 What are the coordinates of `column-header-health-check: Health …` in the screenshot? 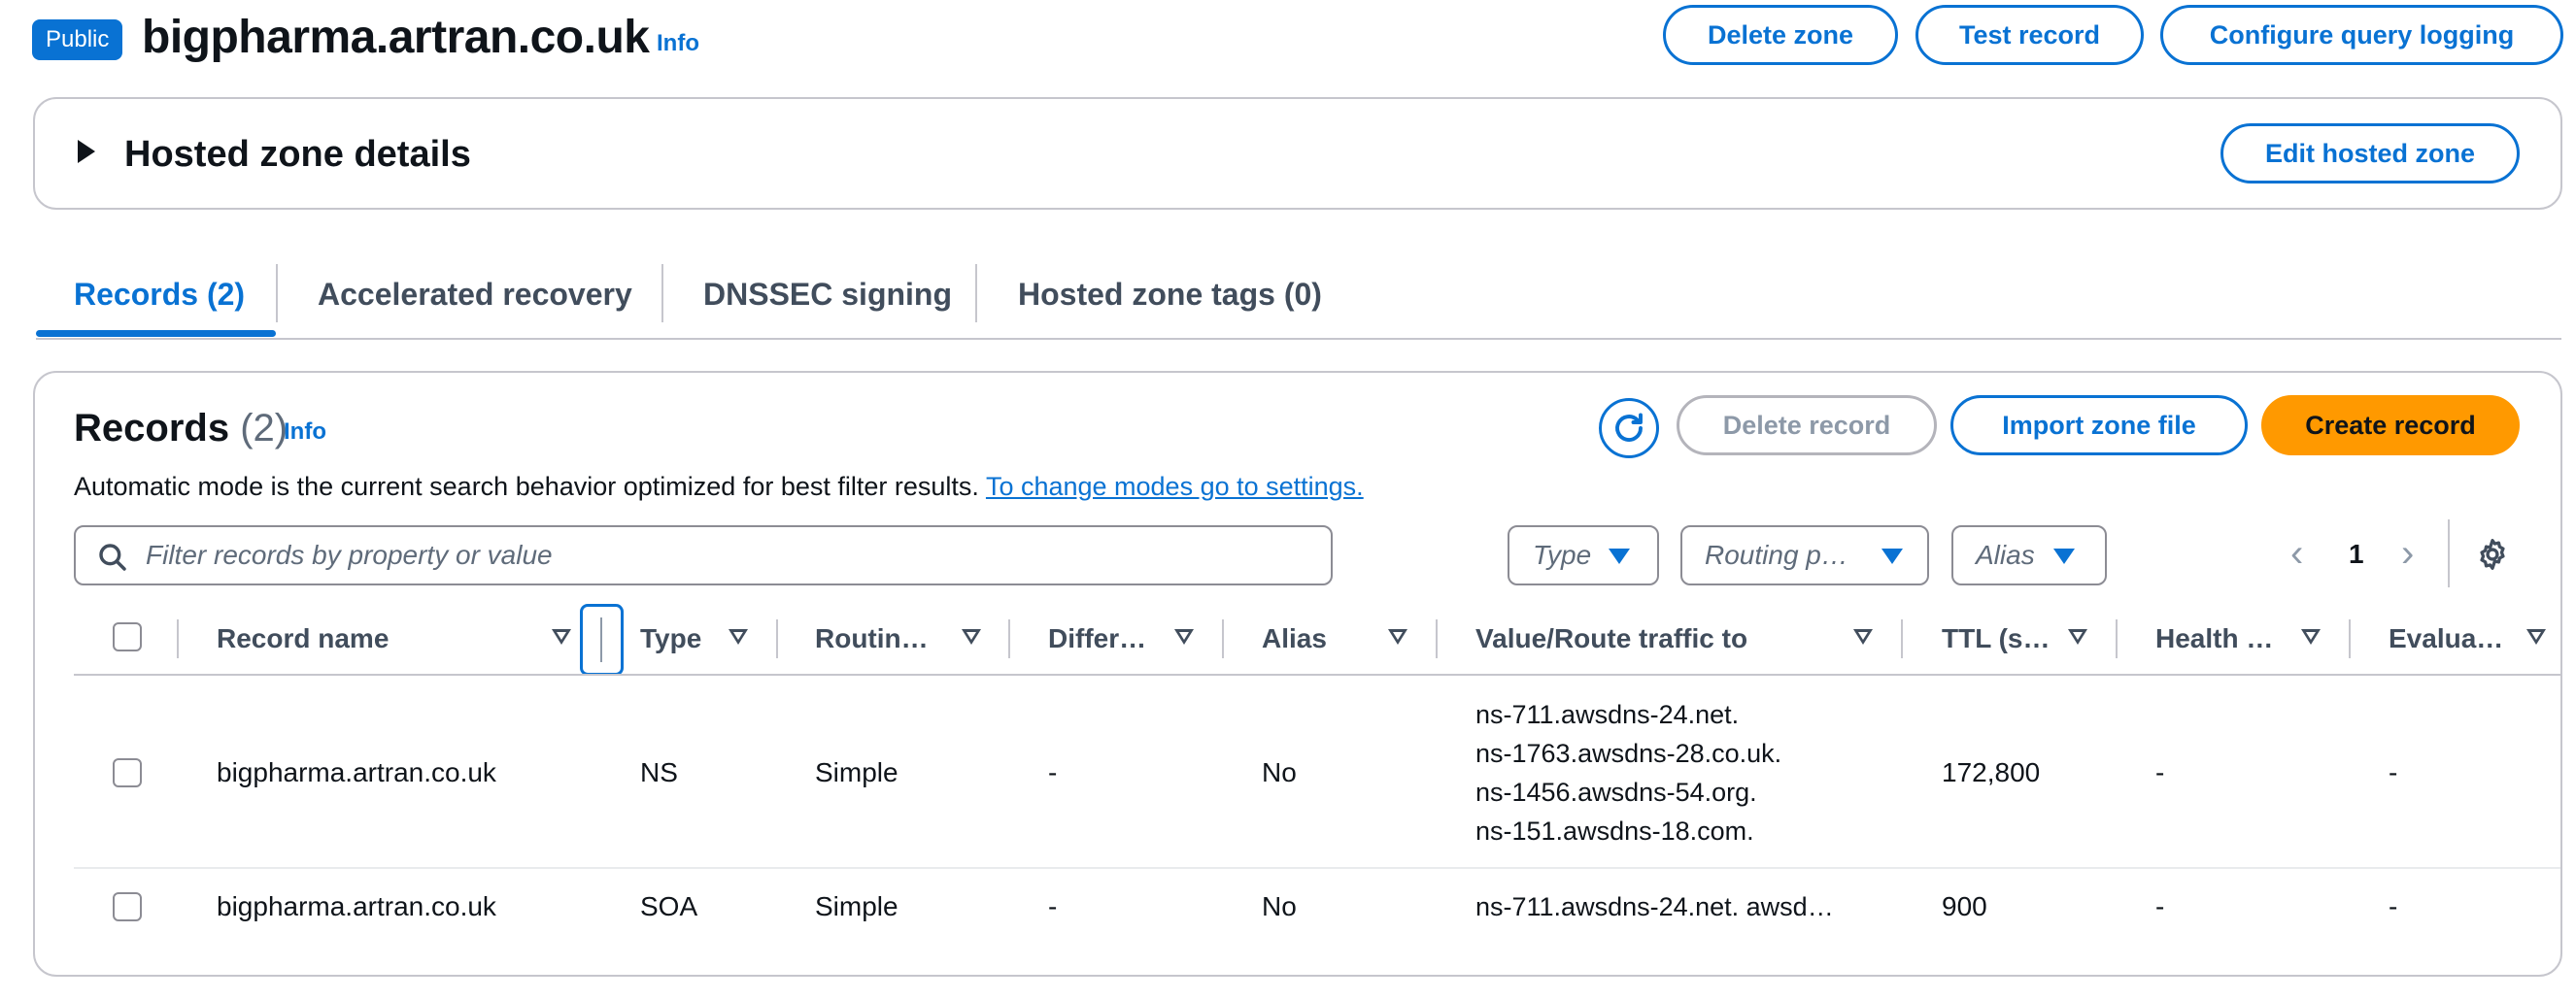 It's located at (2214, 638).